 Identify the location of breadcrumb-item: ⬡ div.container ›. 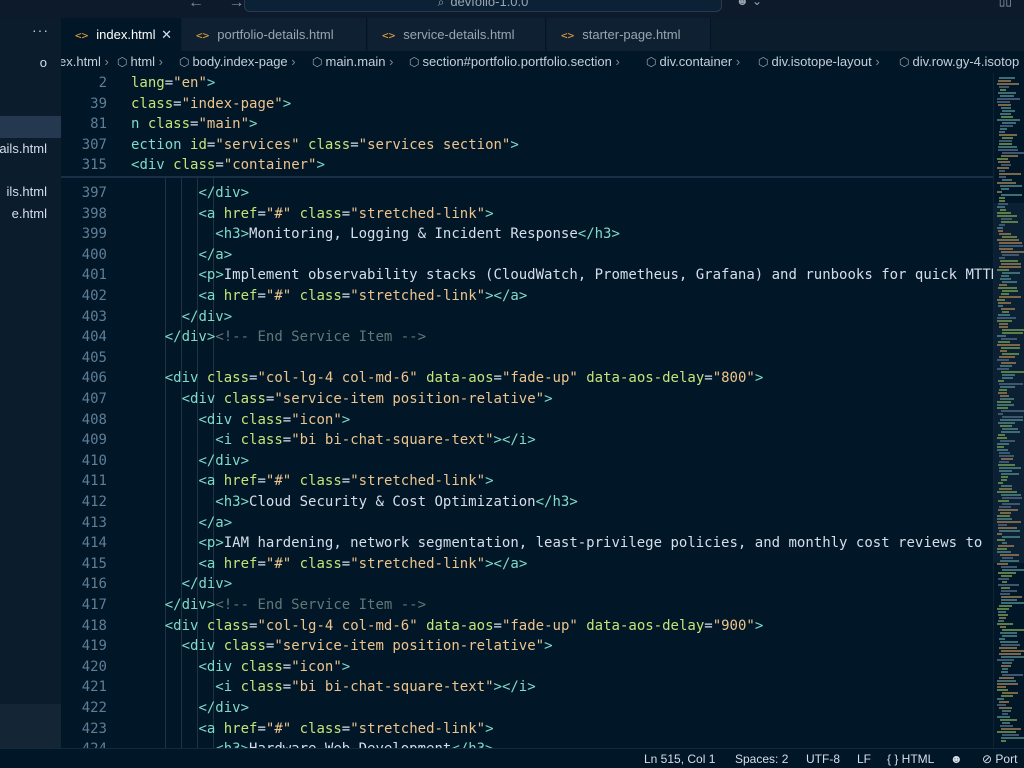
(693, 62).